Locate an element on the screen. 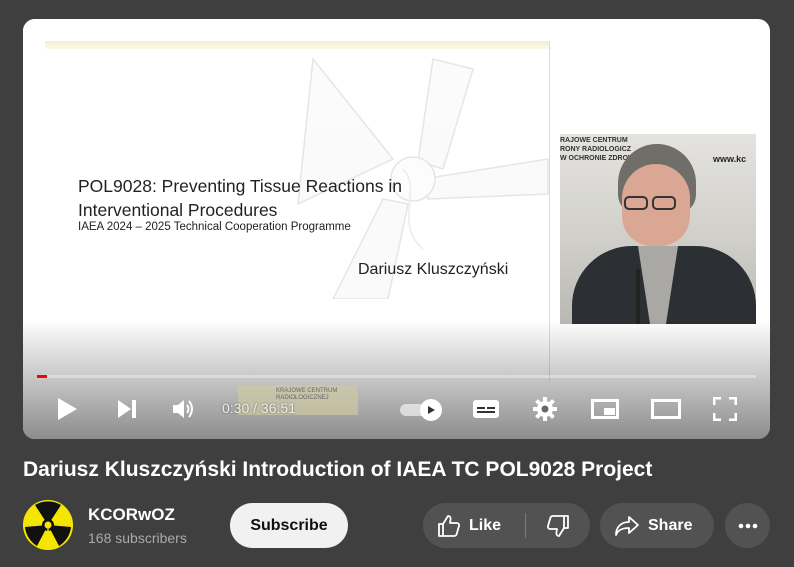 This screenshot has width=794, height=567. theater-icon is located at coordinates (666, 409).